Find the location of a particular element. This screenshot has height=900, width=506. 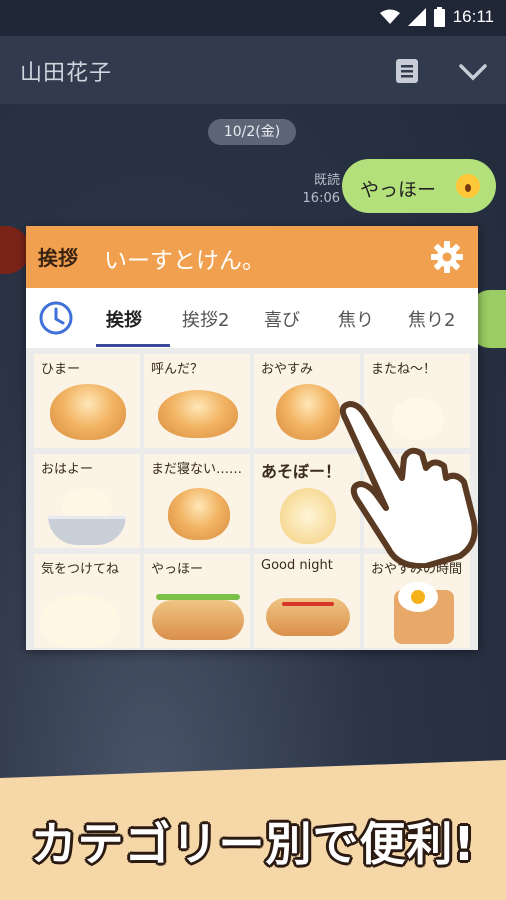

tab-panic: 焦り is located at coordinates (356, 319).